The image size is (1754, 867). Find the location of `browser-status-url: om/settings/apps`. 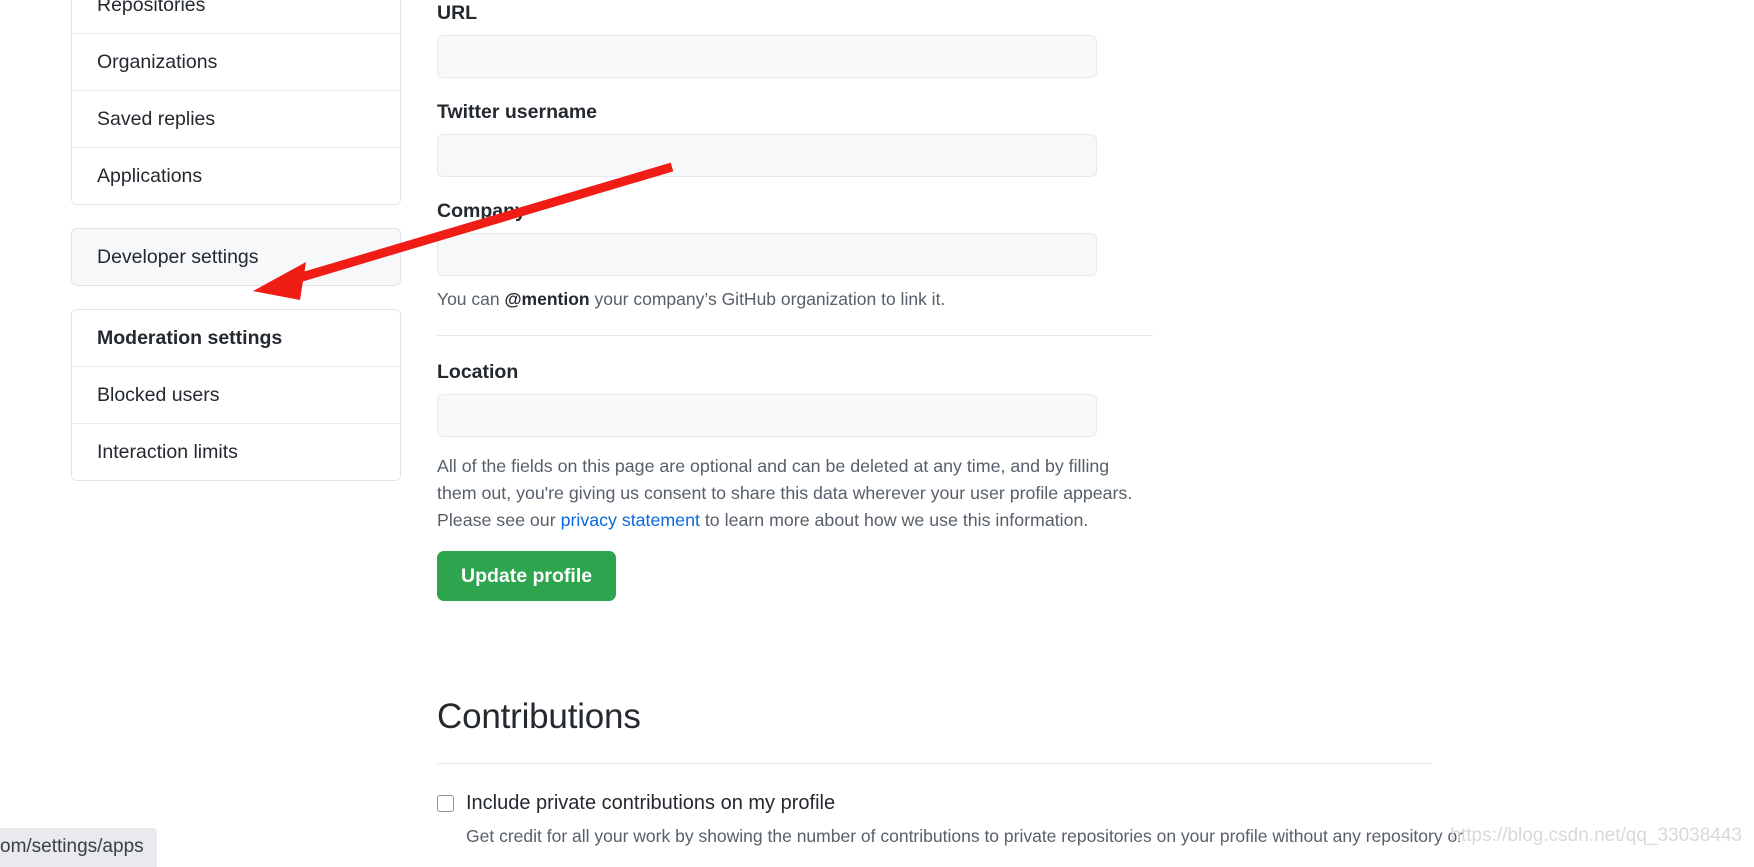

browser-status-url: om/settings/apps is located at coordinates (78, 847).